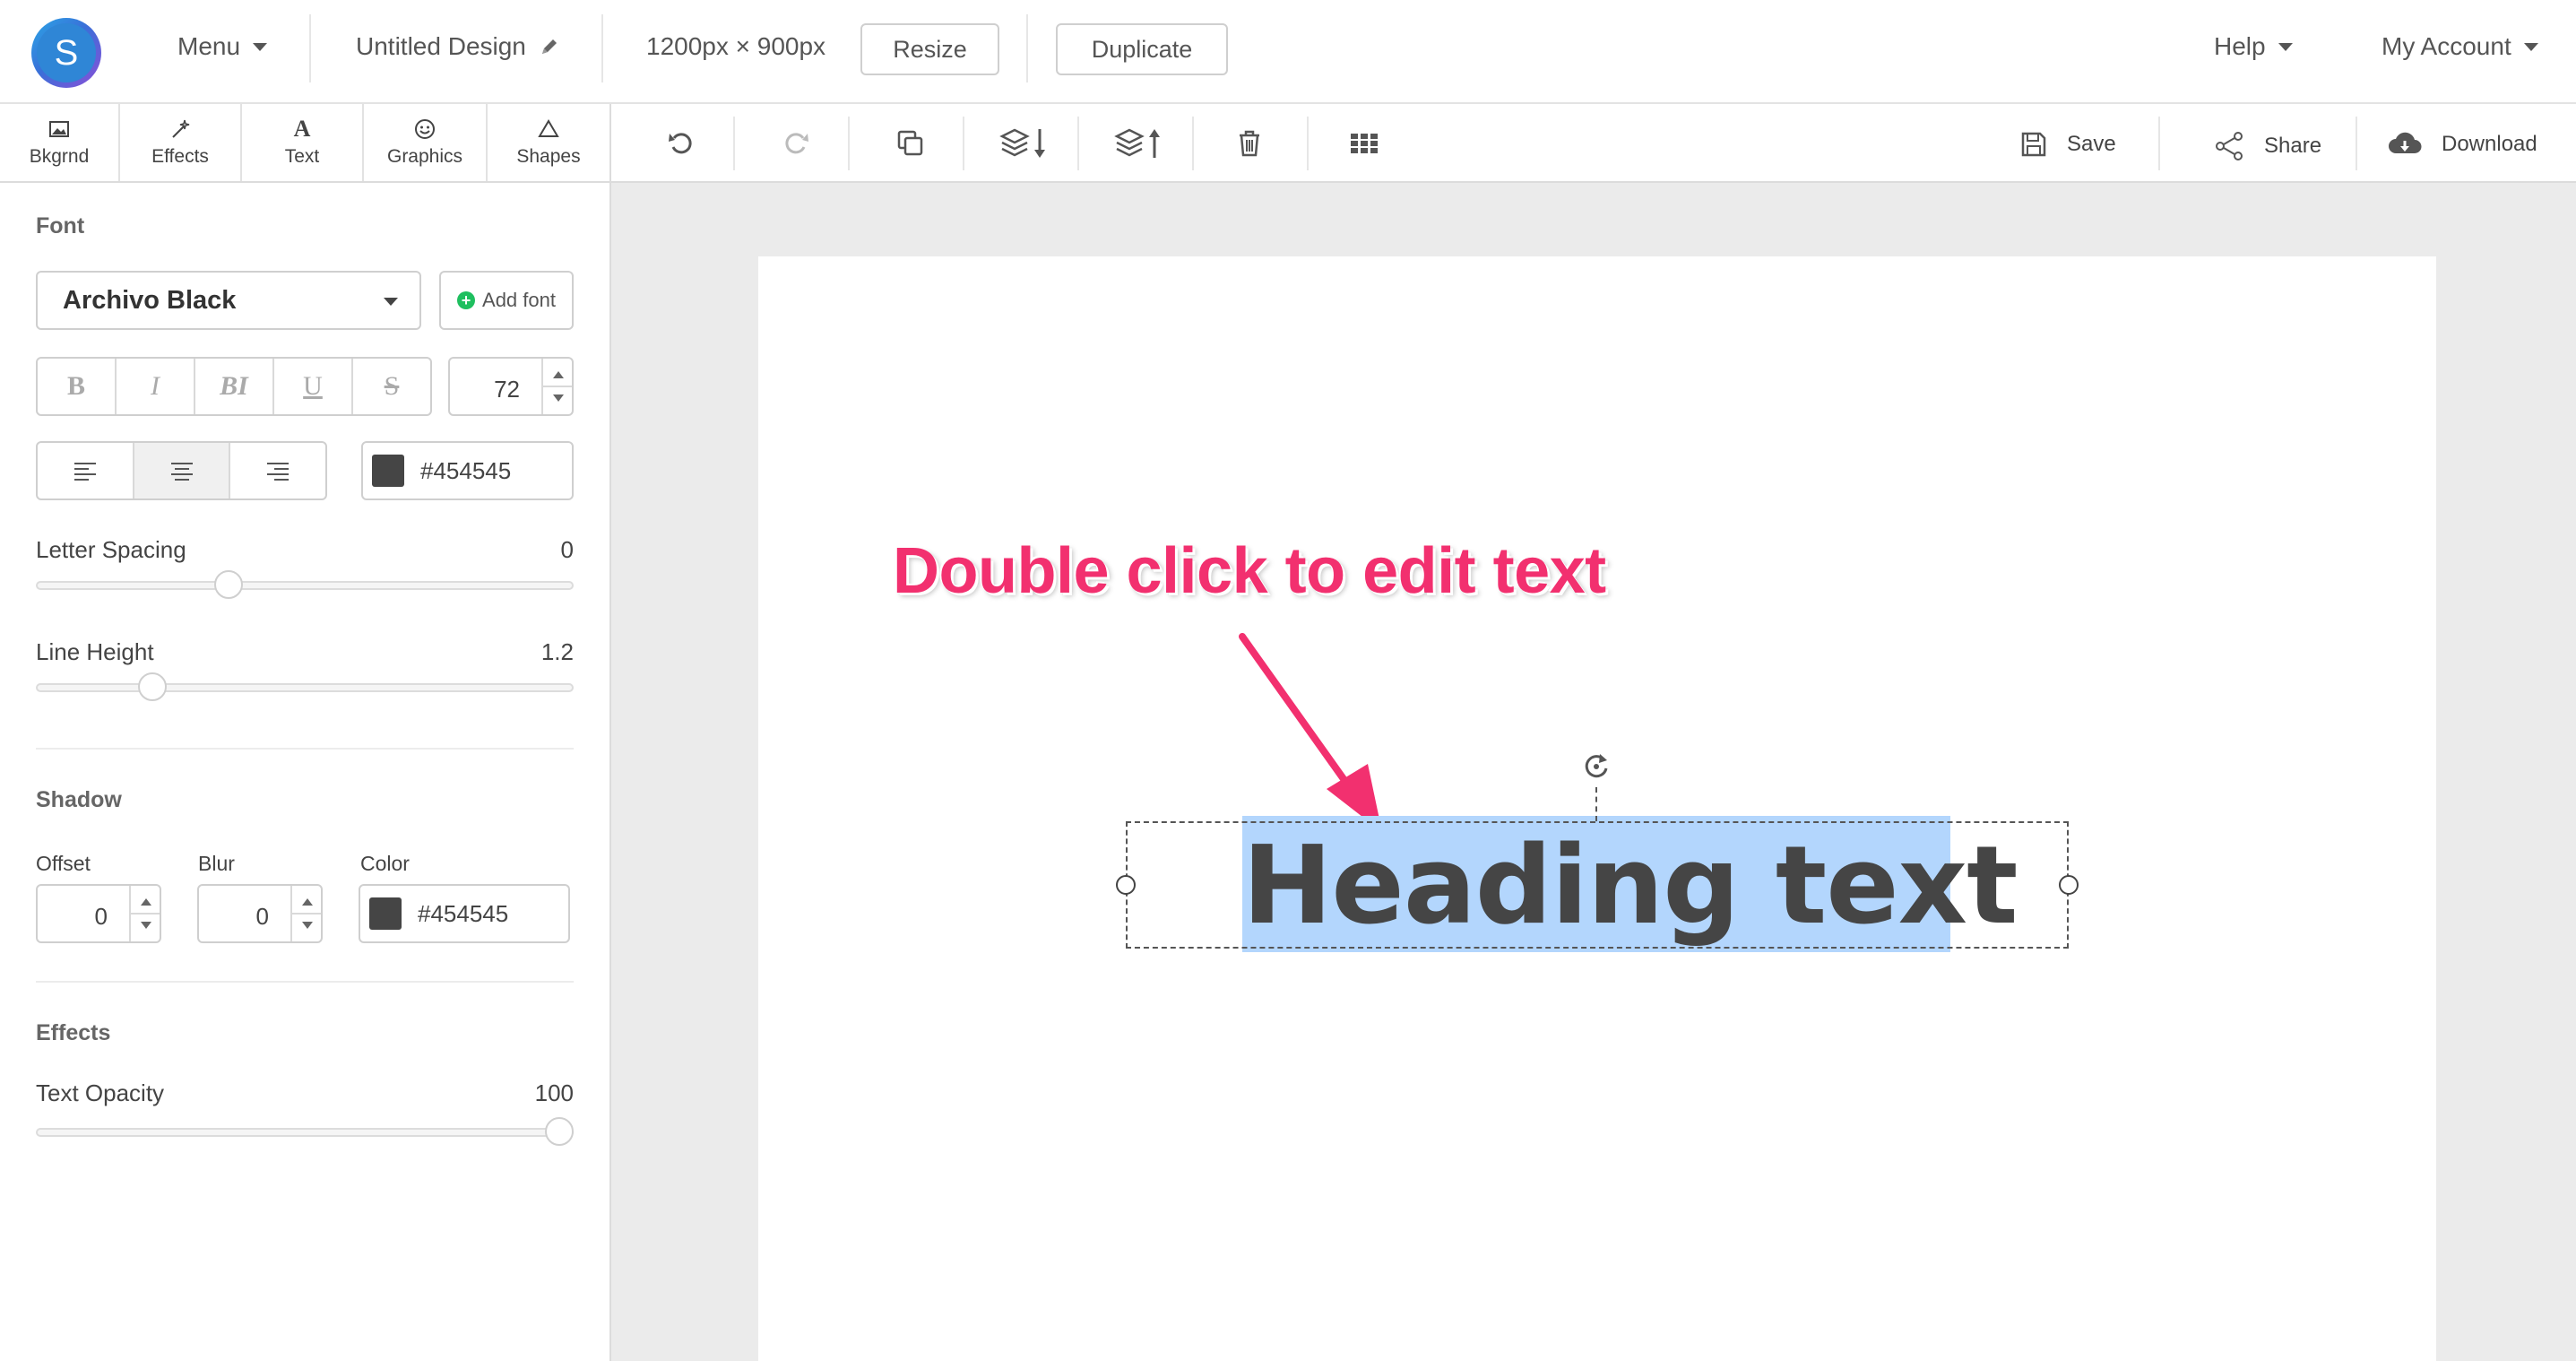 This screenshot has height=1361, width=2576. Describe the element at coordinates (426, 142) in the screenshot. I see `tab-graphics: Graphics` at that location.